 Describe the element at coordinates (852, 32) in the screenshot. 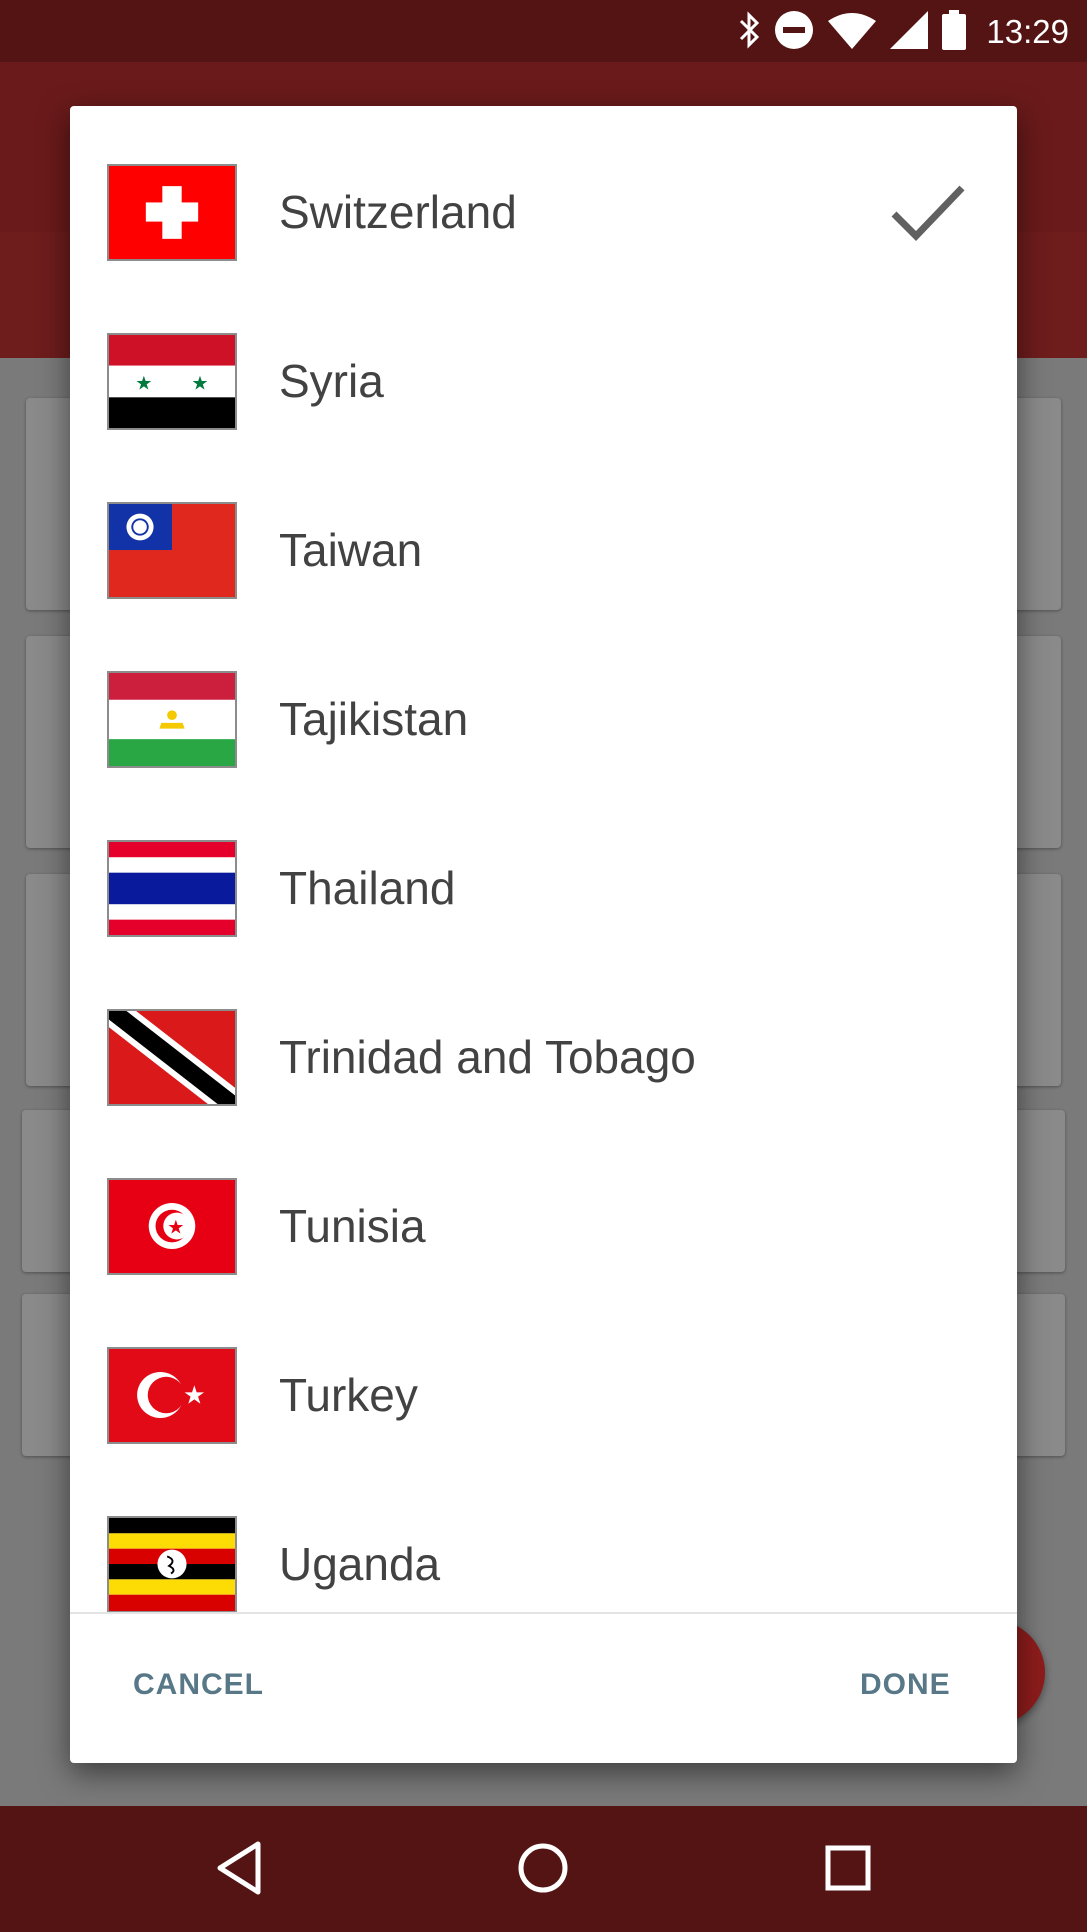

I see `wifi-icon` at that location.